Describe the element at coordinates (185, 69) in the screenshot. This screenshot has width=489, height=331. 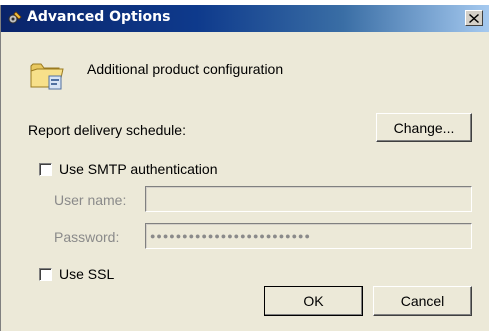
I see `dialog-description: Additional product configuration` at that location.